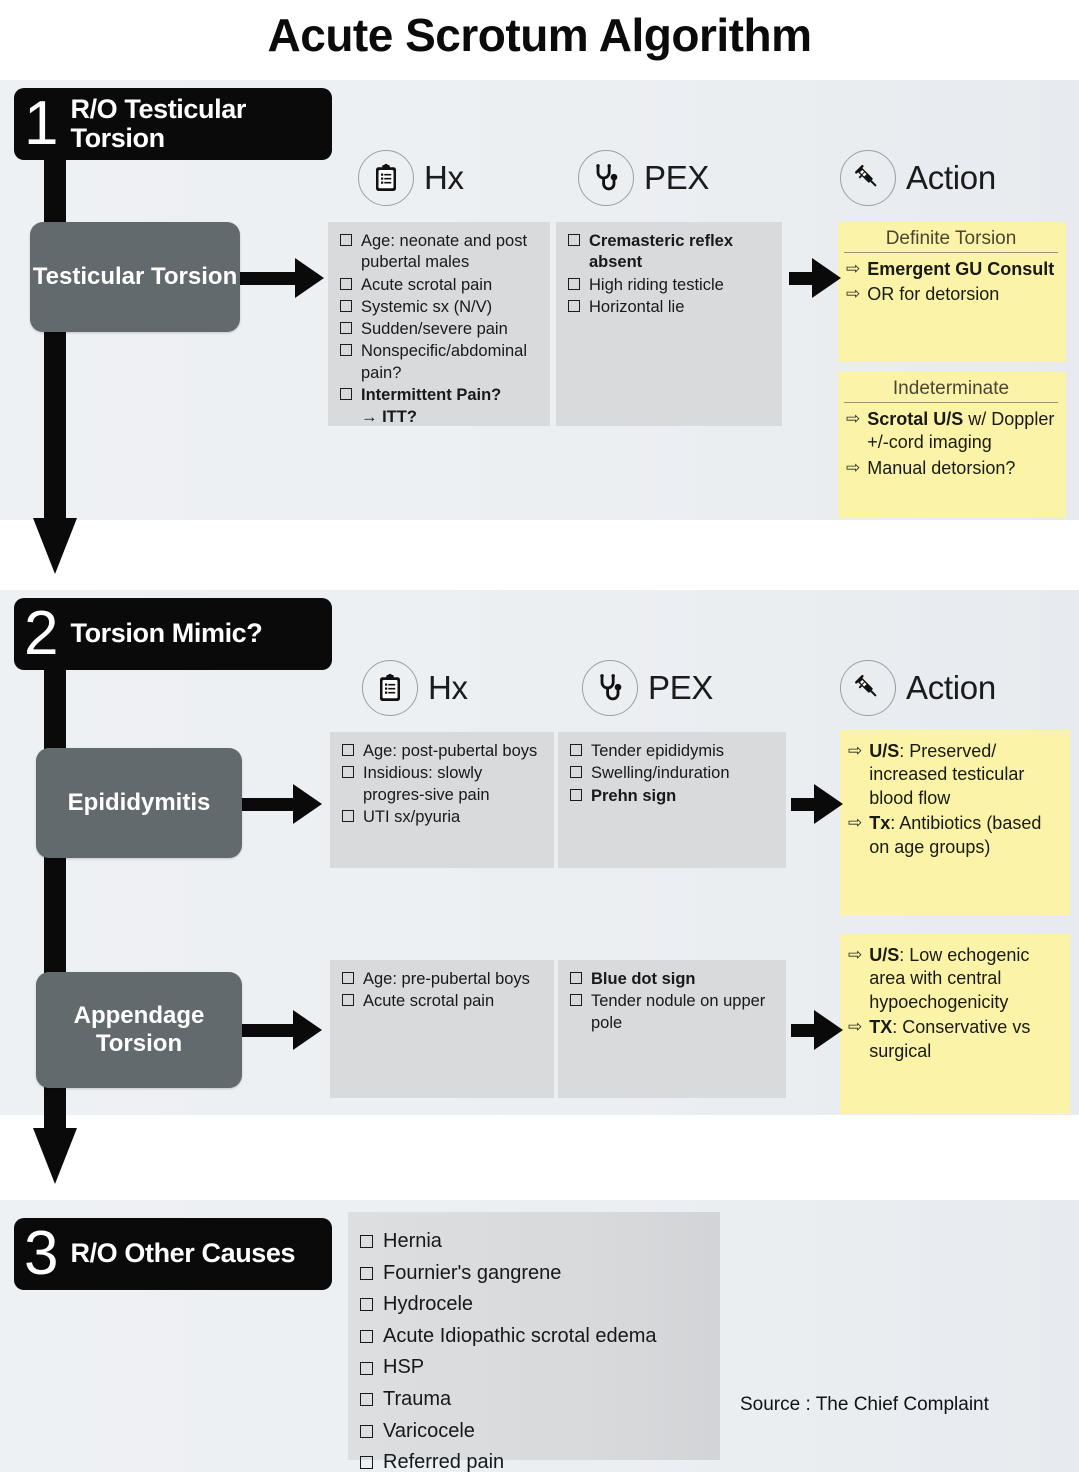 This screenshot has width=1079, height=1477. What do you see at coordinates (427, 306) in the screenshot?
I see `list-item-label: Systemic sx (N/V)` at bounding box center [427, 306].